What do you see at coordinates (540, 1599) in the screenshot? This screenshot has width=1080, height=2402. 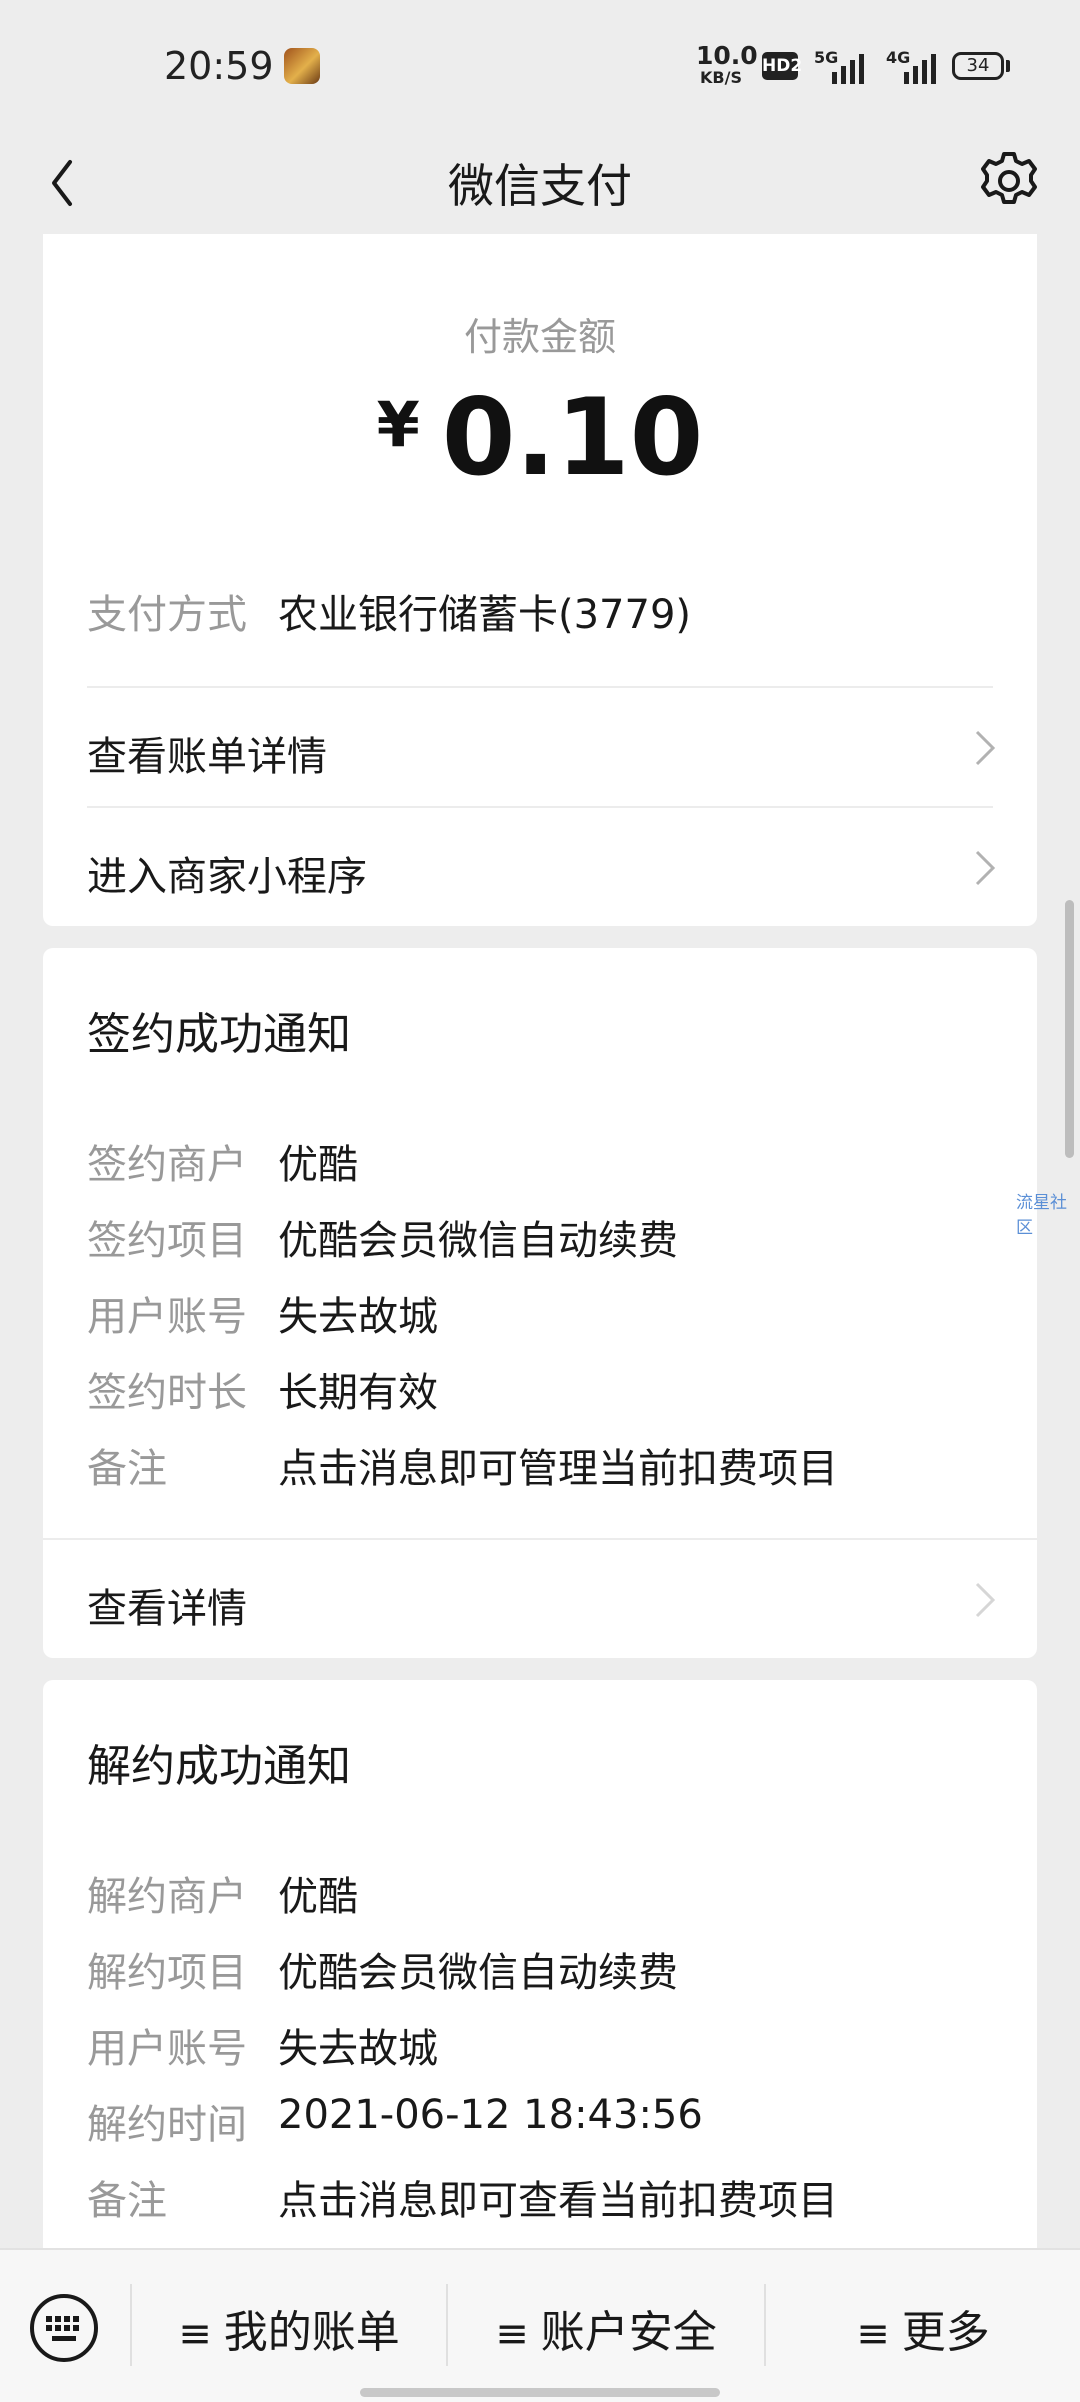 I see `view-details-link: 查看详情` at bounding box center [540, 1599].